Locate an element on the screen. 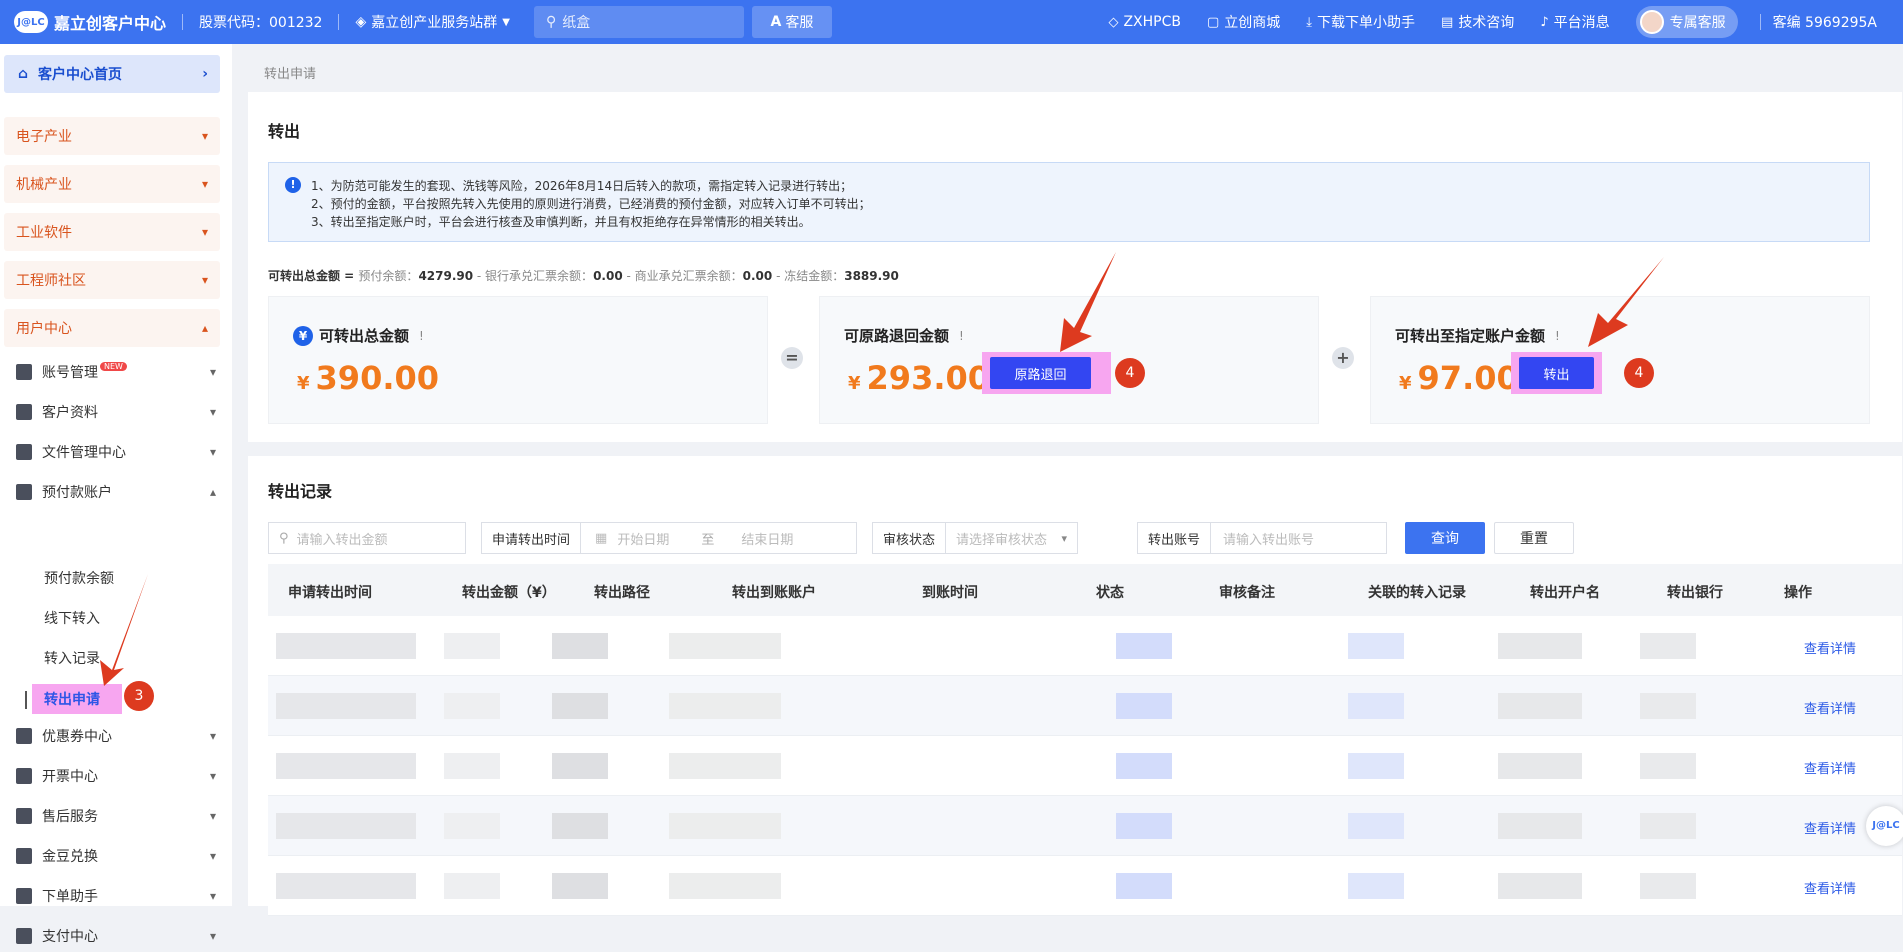 The image size is (1903, 952). logo: J@LC 嘉立创客户中心 is located at coordinates (90, 22).